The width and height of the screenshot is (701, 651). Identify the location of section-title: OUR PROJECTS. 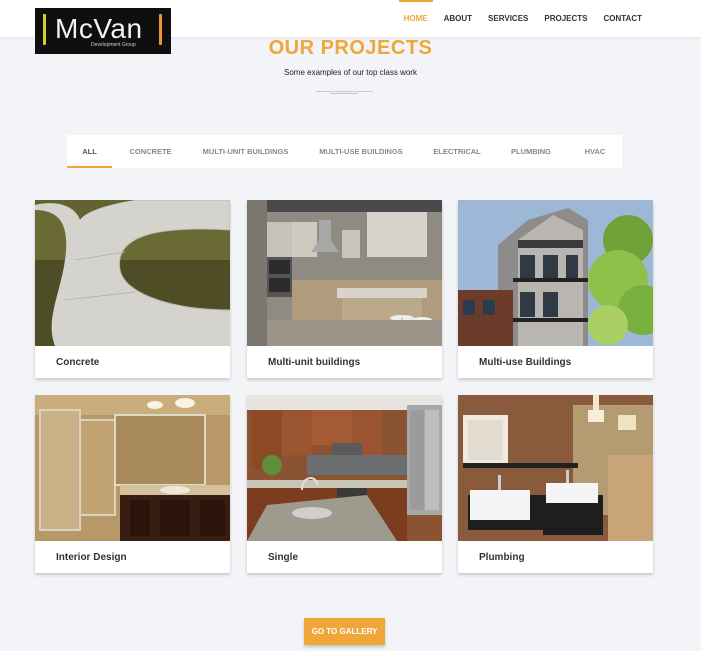
(350, 48).